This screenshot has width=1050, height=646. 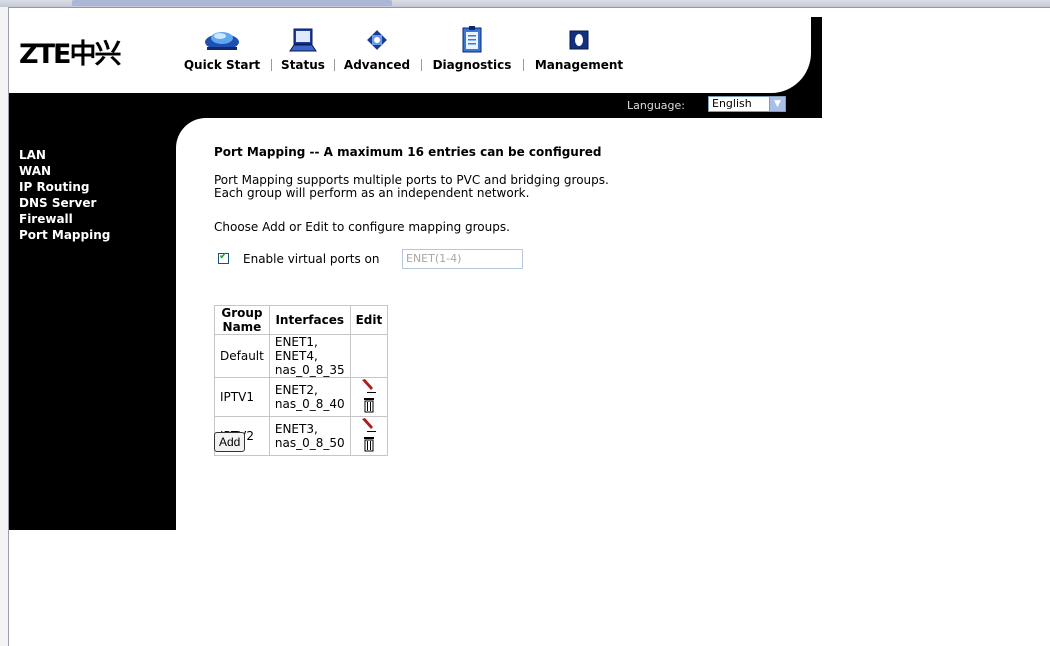 I want to click on language-select: English ▼, so click(x=747, y=104).